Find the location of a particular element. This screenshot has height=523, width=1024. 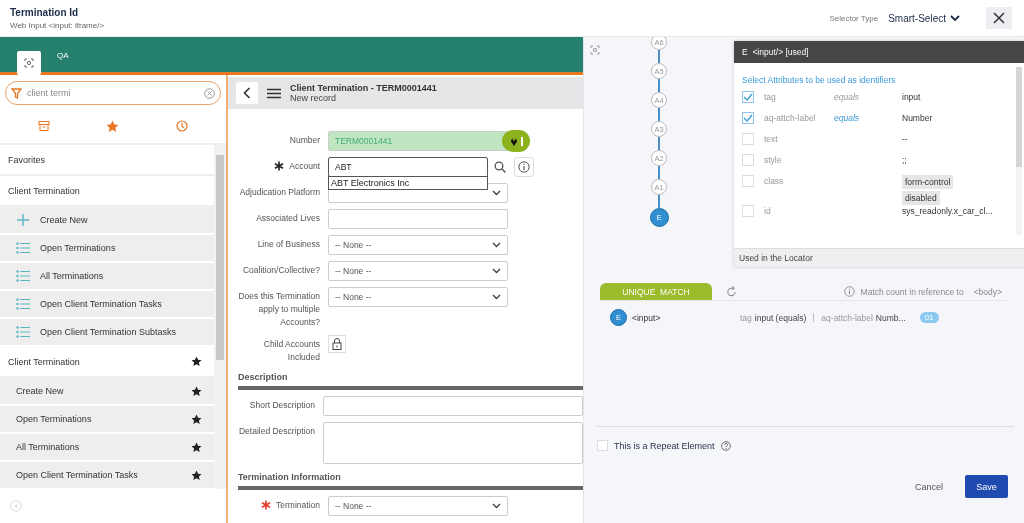

lock-icon is located at coordinates (337, 344).